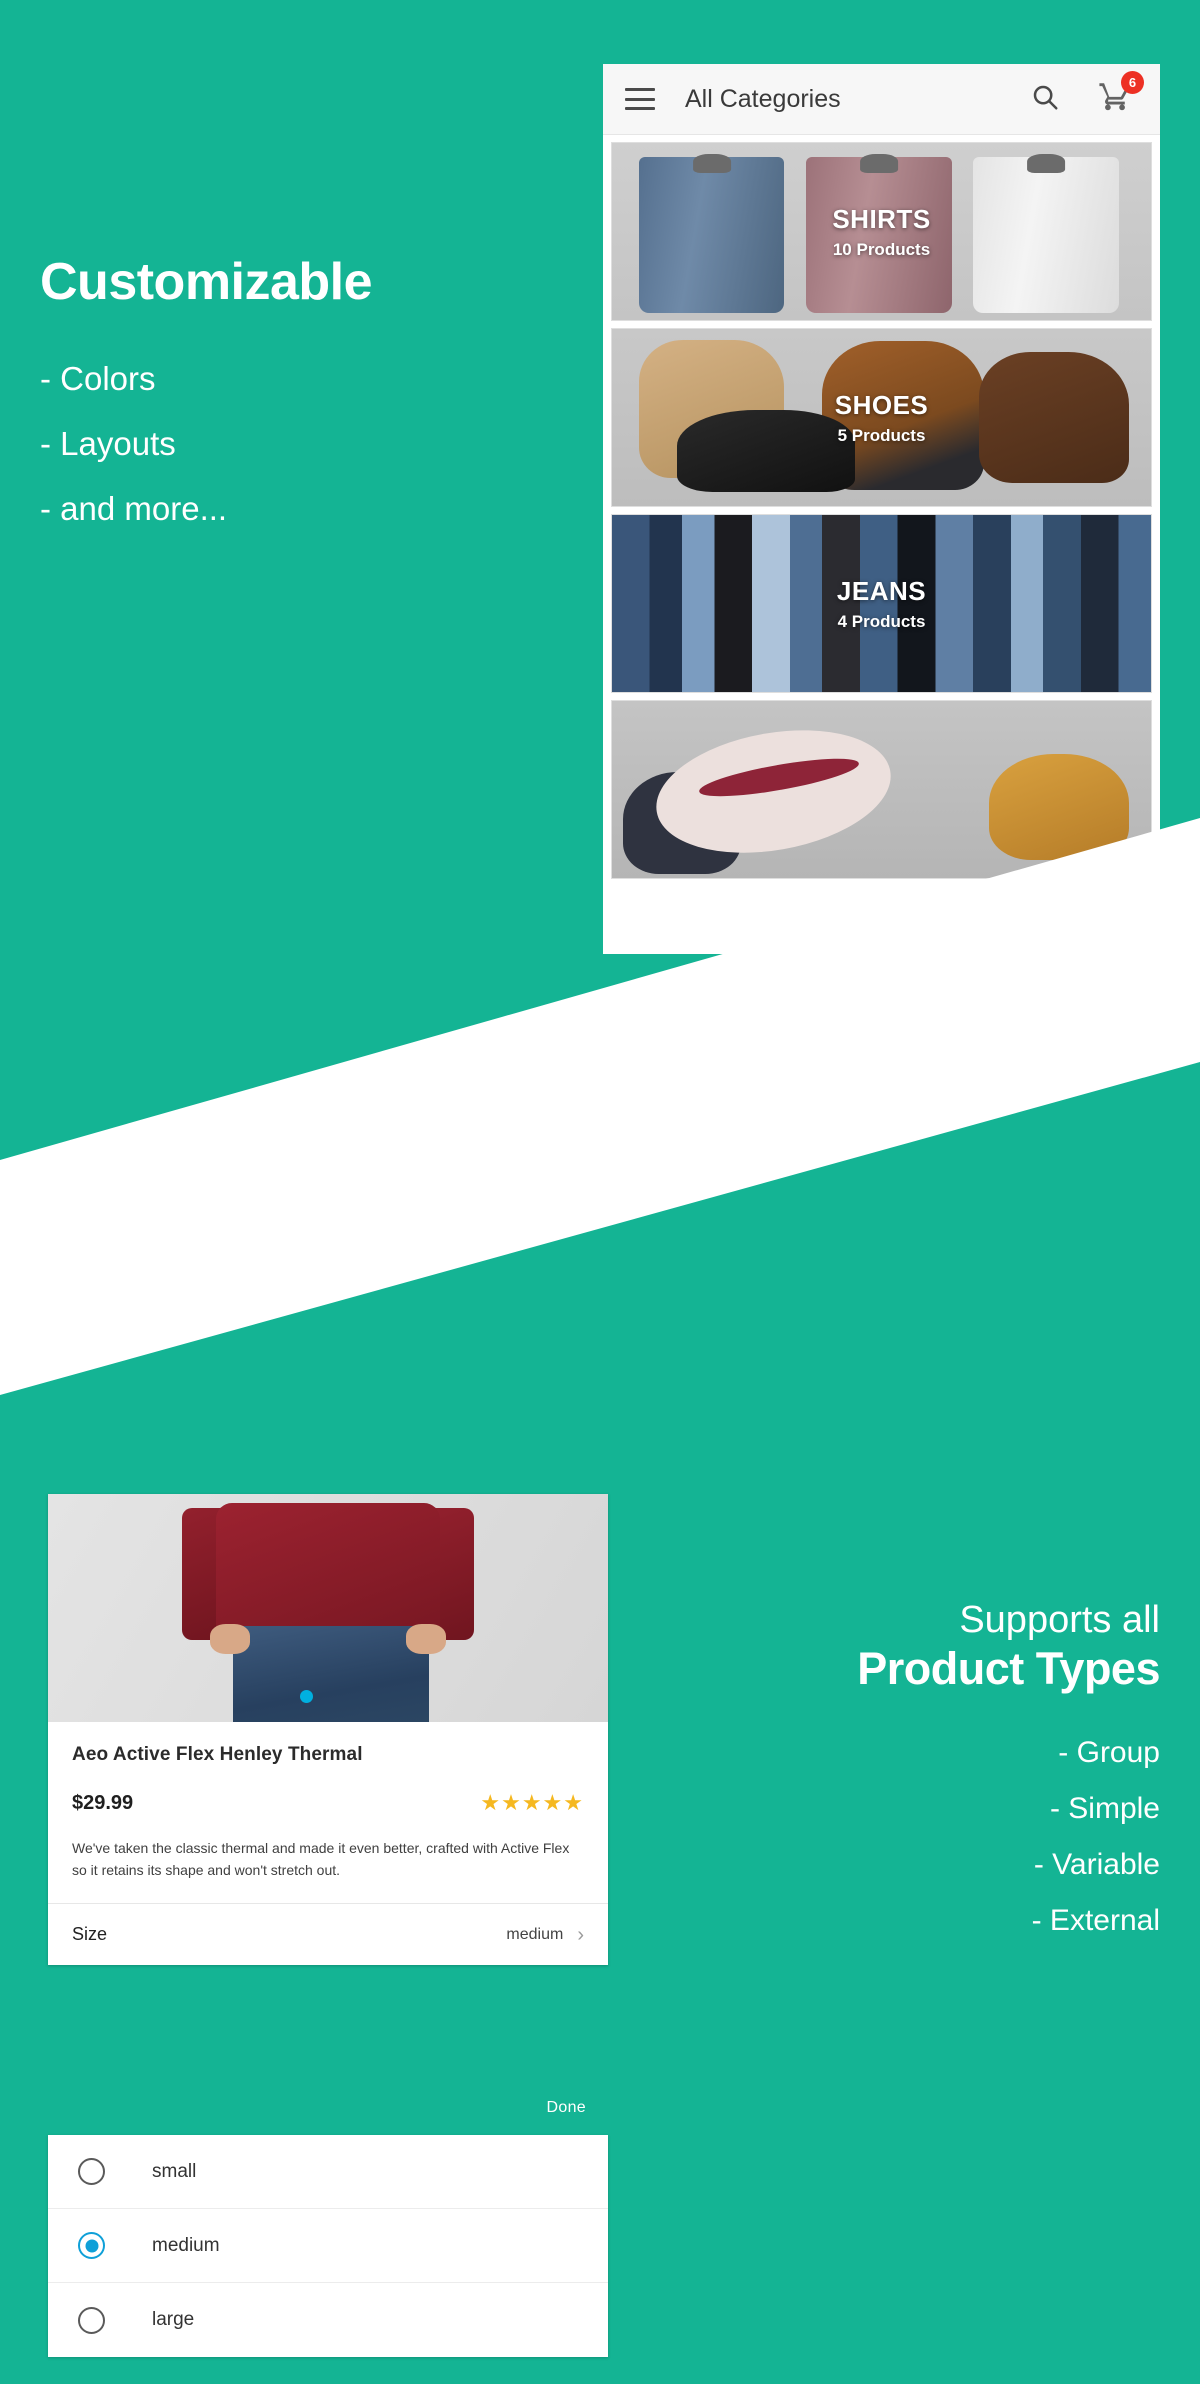 The image size is (1200, 2384). What do you see at coordinates (98, 378) in the screenshot?
I see `feature-item: - Colors` at bounding box center [98, 378].